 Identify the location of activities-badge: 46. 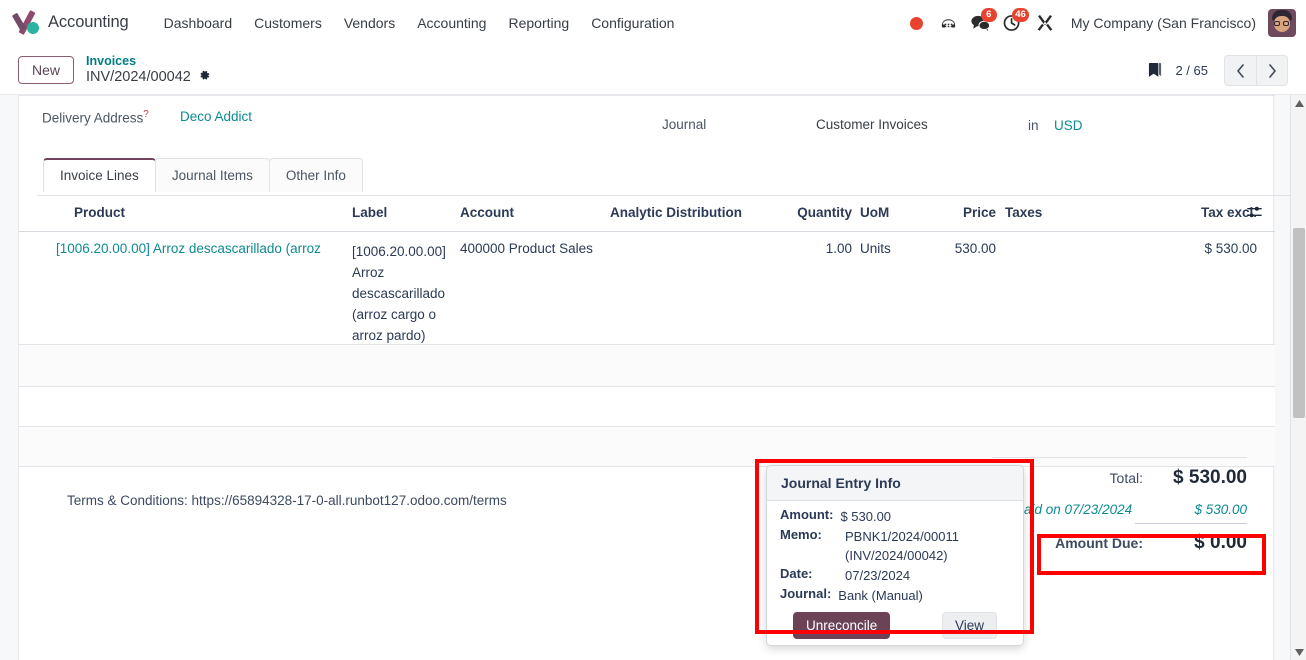
(1020, 15).